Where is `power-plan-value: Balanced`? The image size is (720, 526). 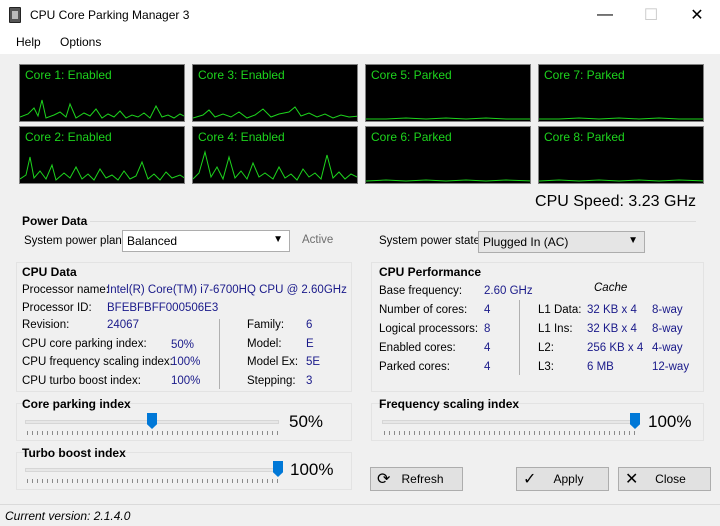
power-plan-value: Balanced is located at coordinates (152, 241).